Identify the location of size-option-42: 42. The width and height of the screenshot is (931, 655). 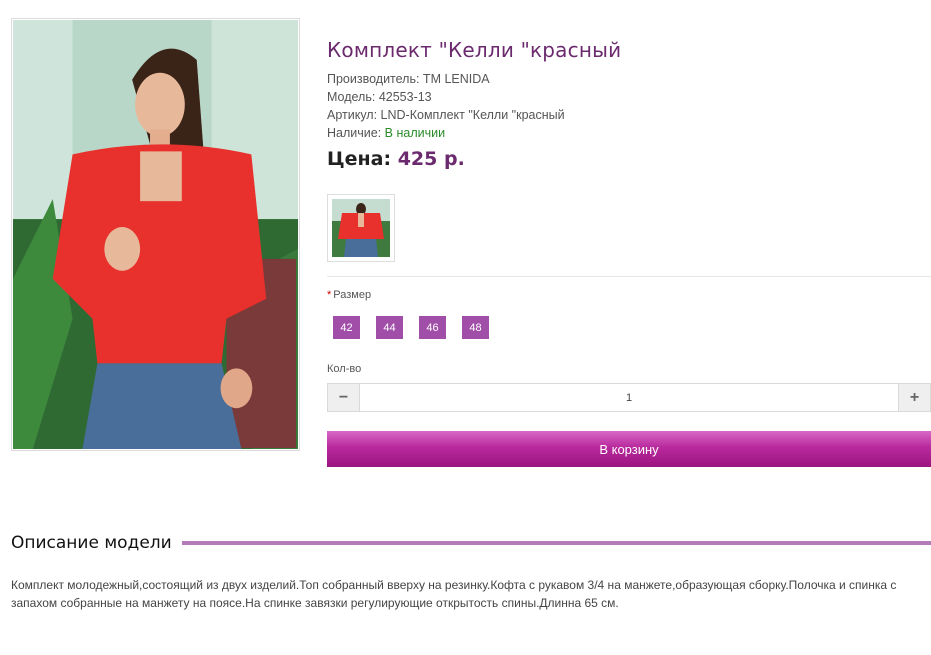
(346, 327).